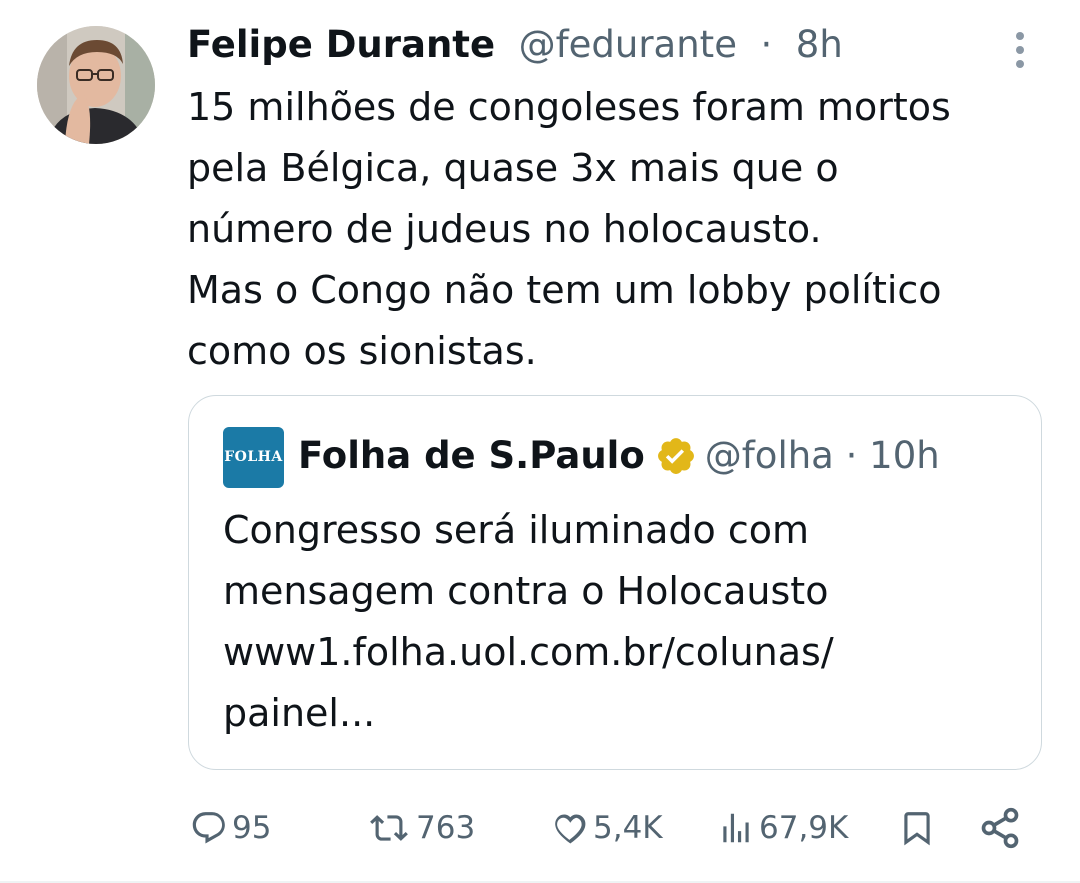 Image resolution: width=1080 pixels, height=883 pixels. What do you see at coordinates (526, 591) in the screenshot?
I see `quote-text-line: mensagem contra o Holocausto` at bounding box center [526, 591].